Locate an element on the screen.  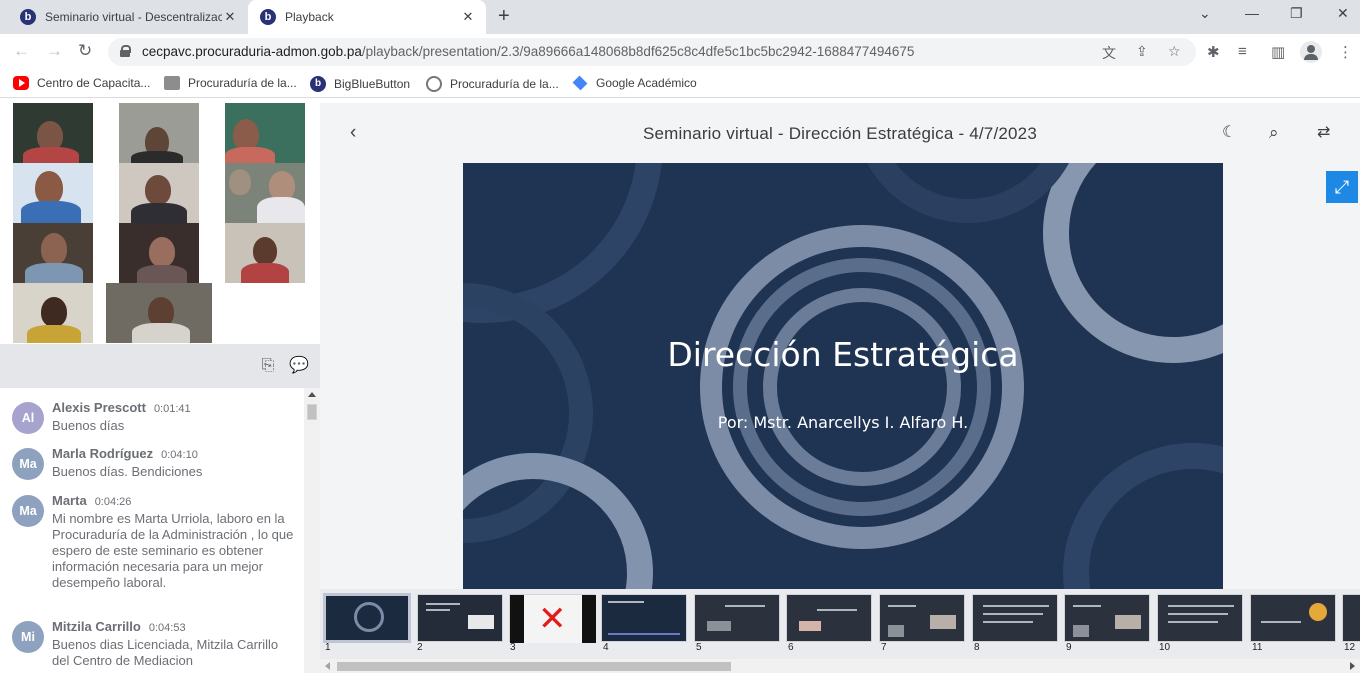
bigbluebutton-favicon-icon: b is located at coordinates (268, 17).